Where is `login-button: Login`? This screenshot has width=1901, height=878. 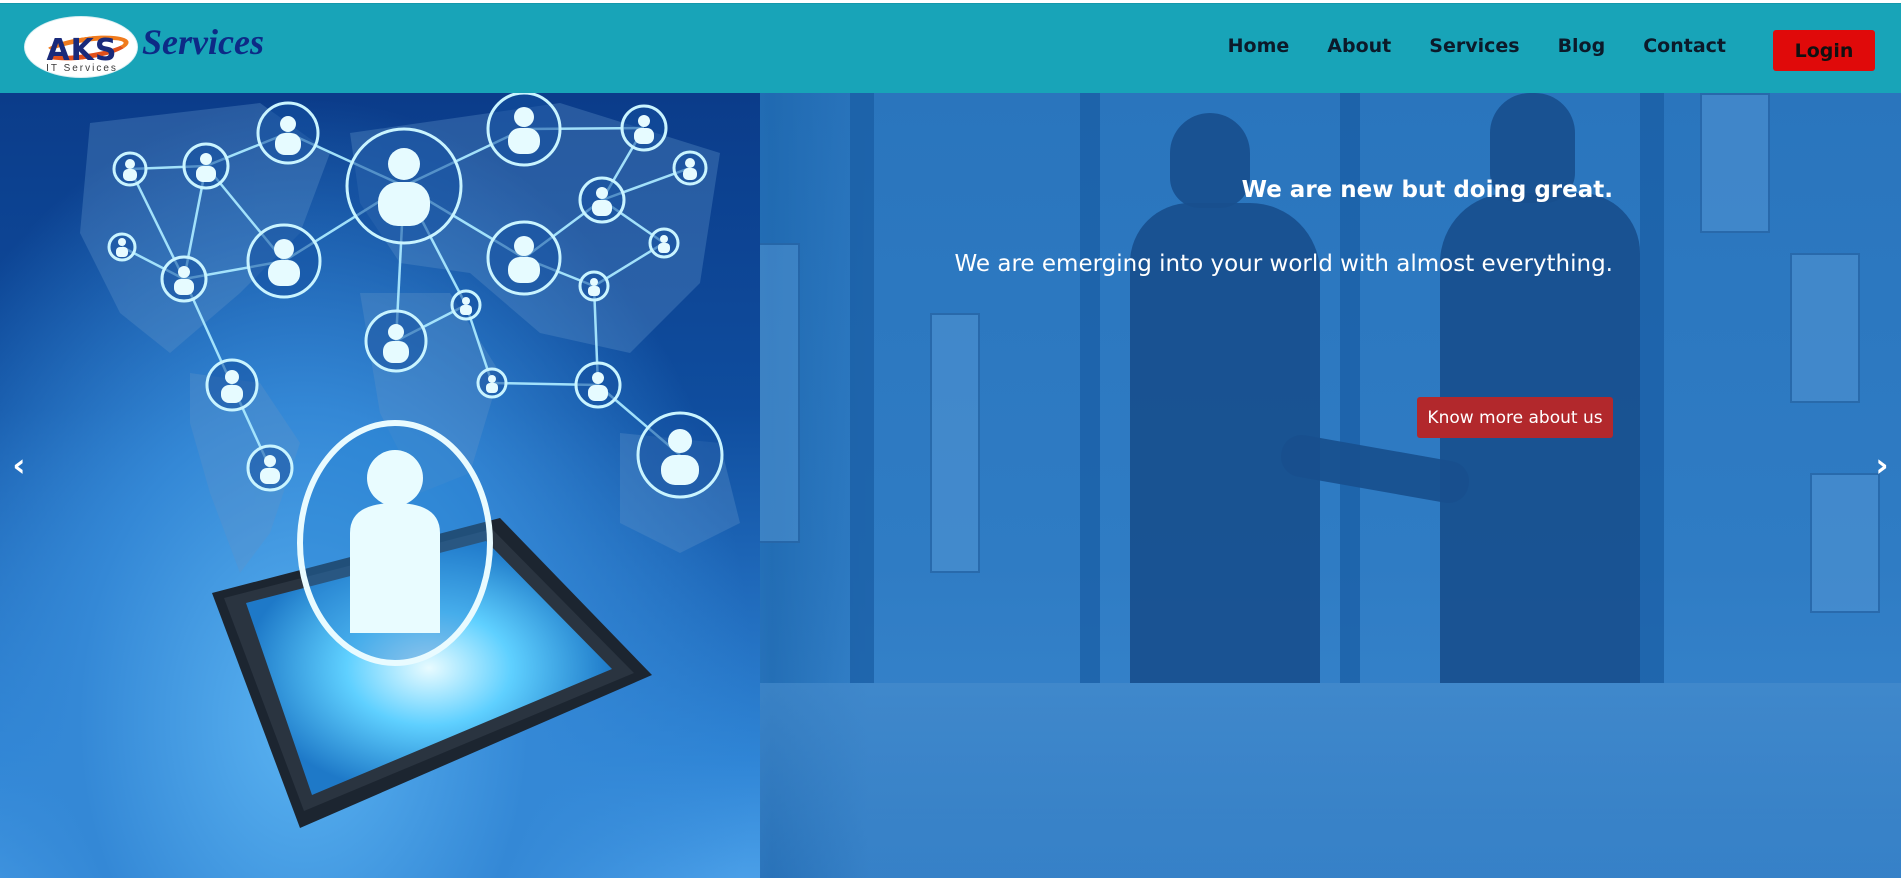
login-button: Login is located at coordinates (1824, 50).